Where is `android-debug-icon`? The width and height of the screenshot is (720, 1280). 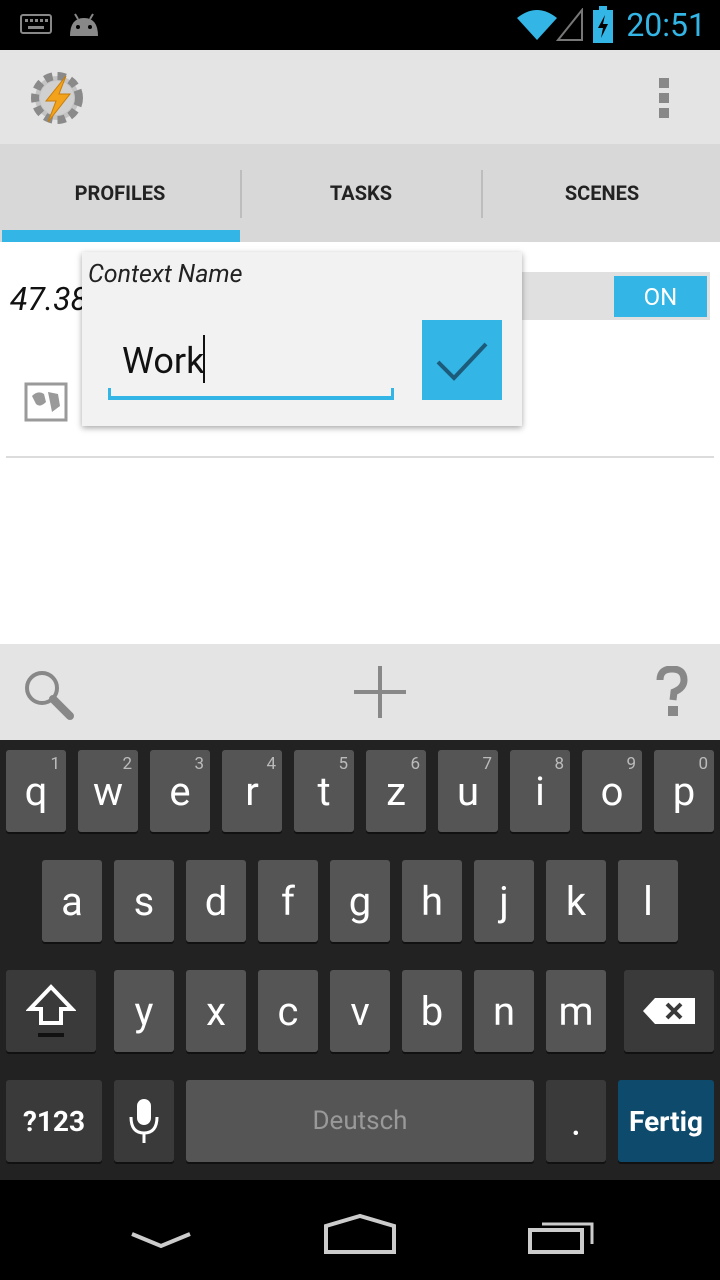 android-debug-icon is located at coordinates (84, 24).